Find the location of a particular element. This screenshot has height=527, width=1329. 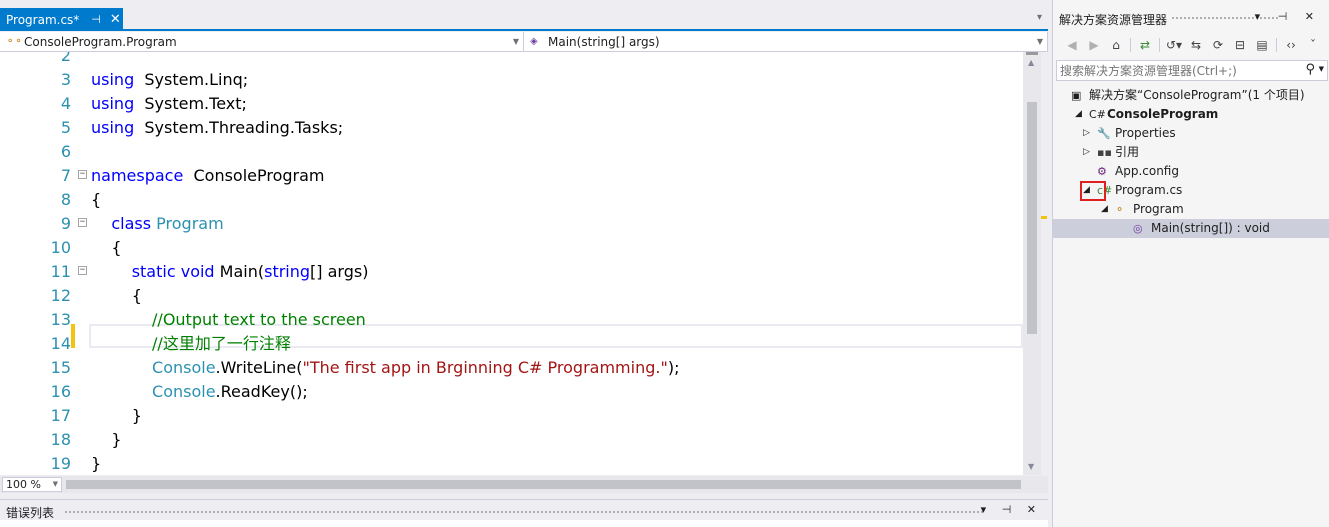

code-line: 12 { is located at coordinates (511, 296).